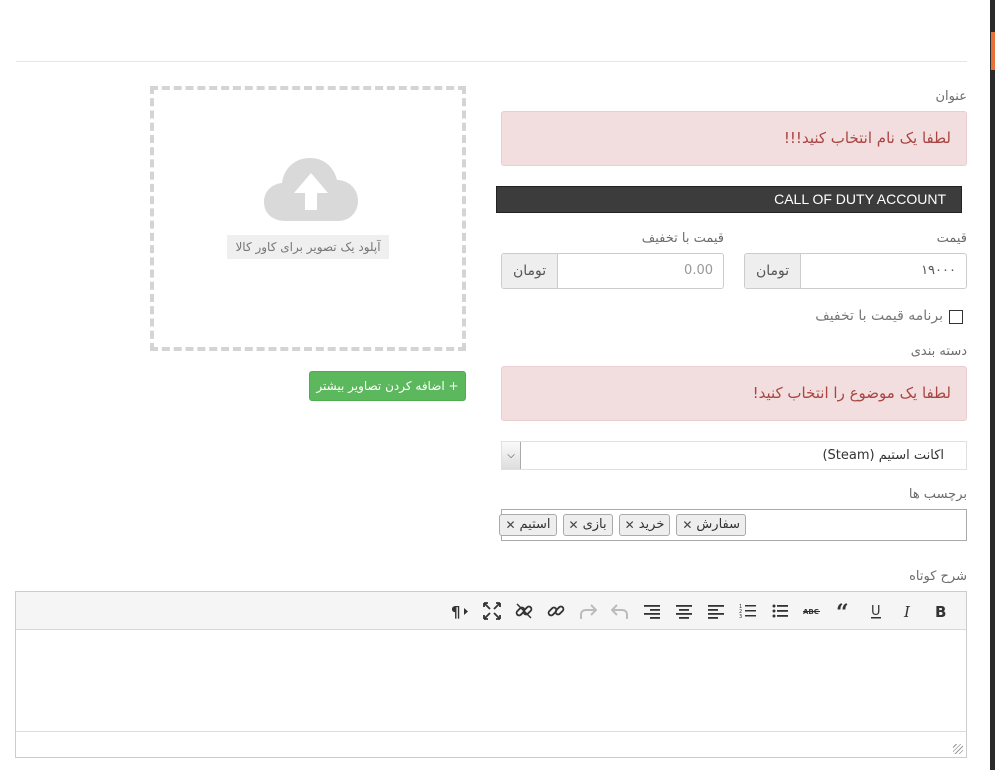  I want to click on unlink-icon, so click(524, 611).